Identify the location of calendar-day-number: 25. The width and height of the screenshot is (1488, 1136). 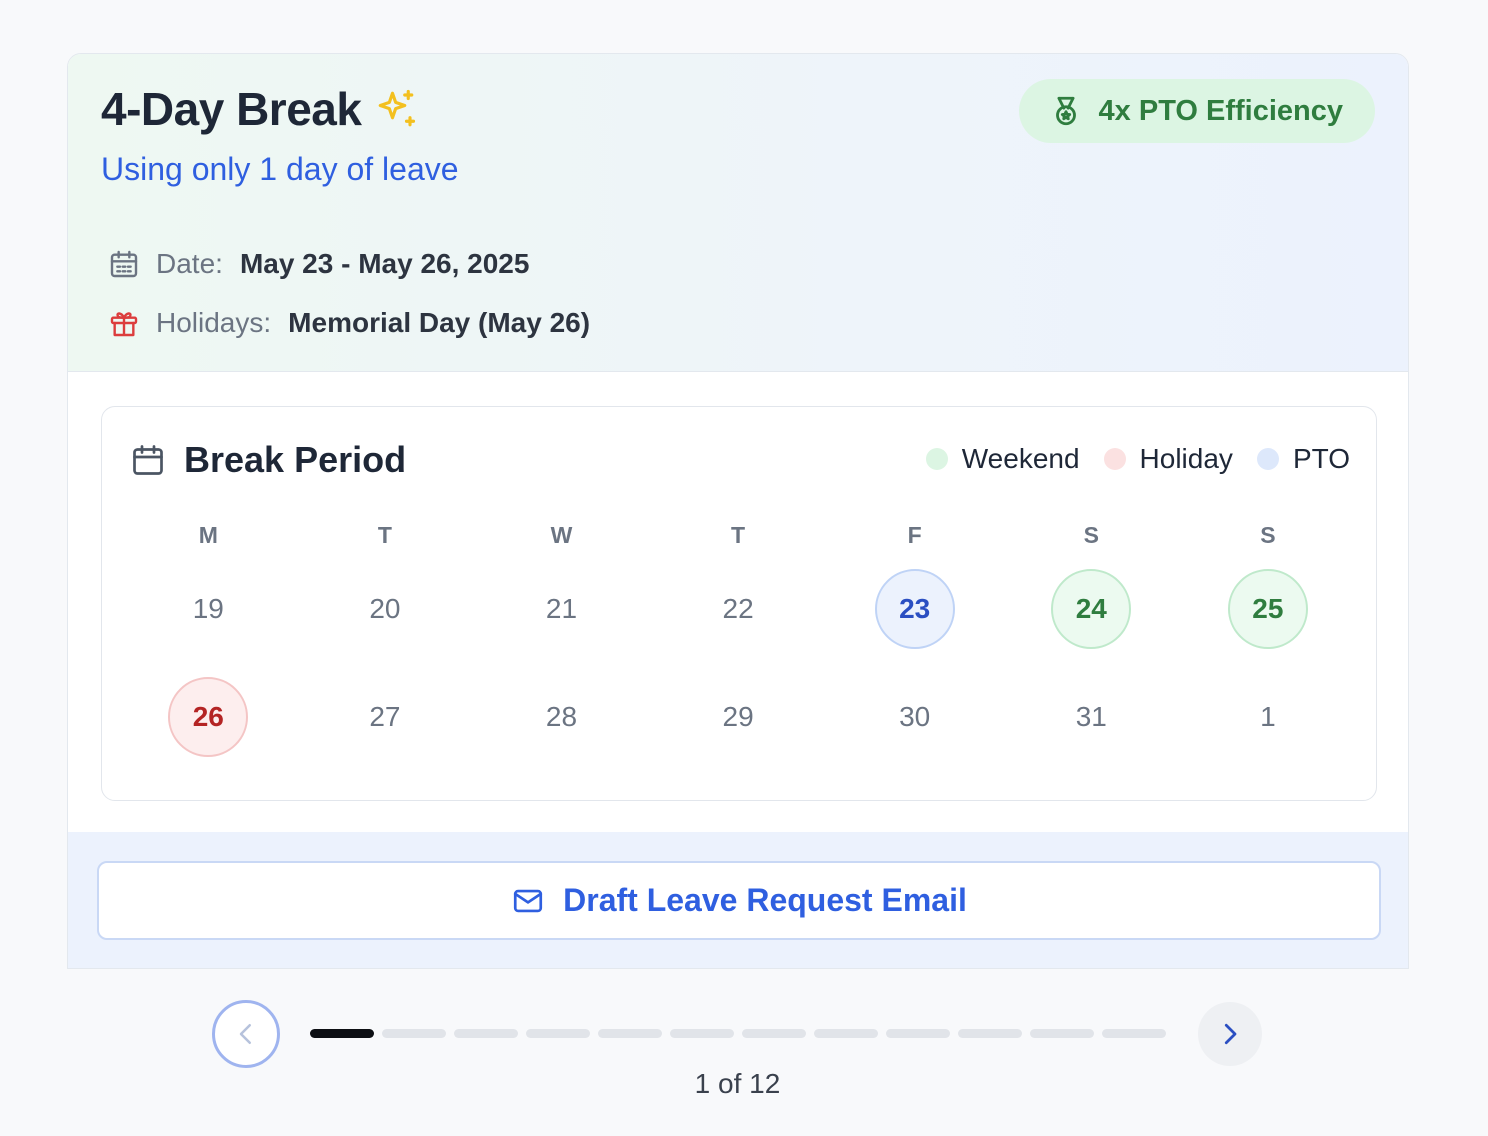
(1267, 609).